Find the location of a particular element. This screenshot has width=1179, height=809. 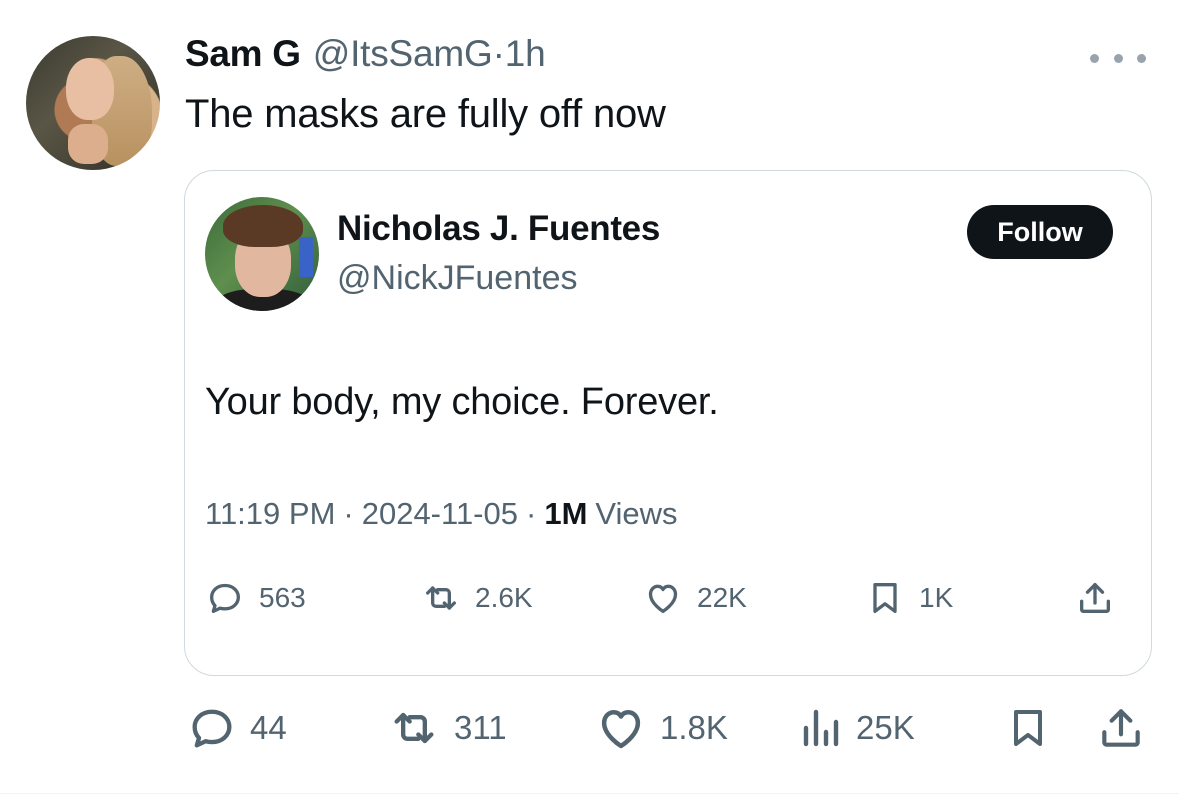

quoted-repost-button: 2.6K is located at coordinates (477, 598).